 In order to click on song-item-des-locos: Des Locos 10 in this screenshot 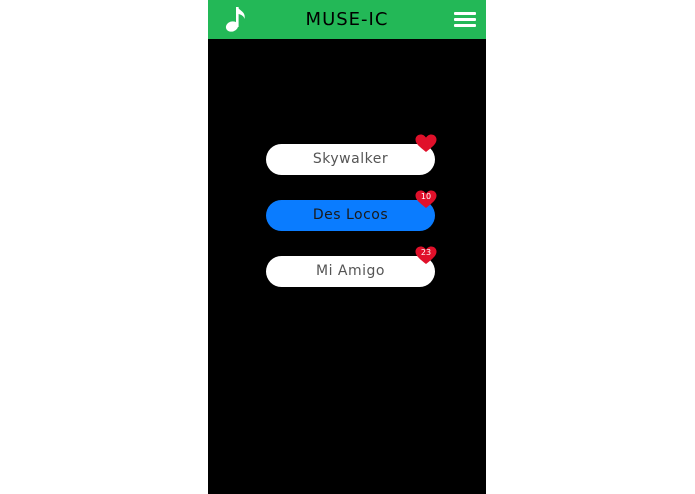, I will do `click(351, 210)`.